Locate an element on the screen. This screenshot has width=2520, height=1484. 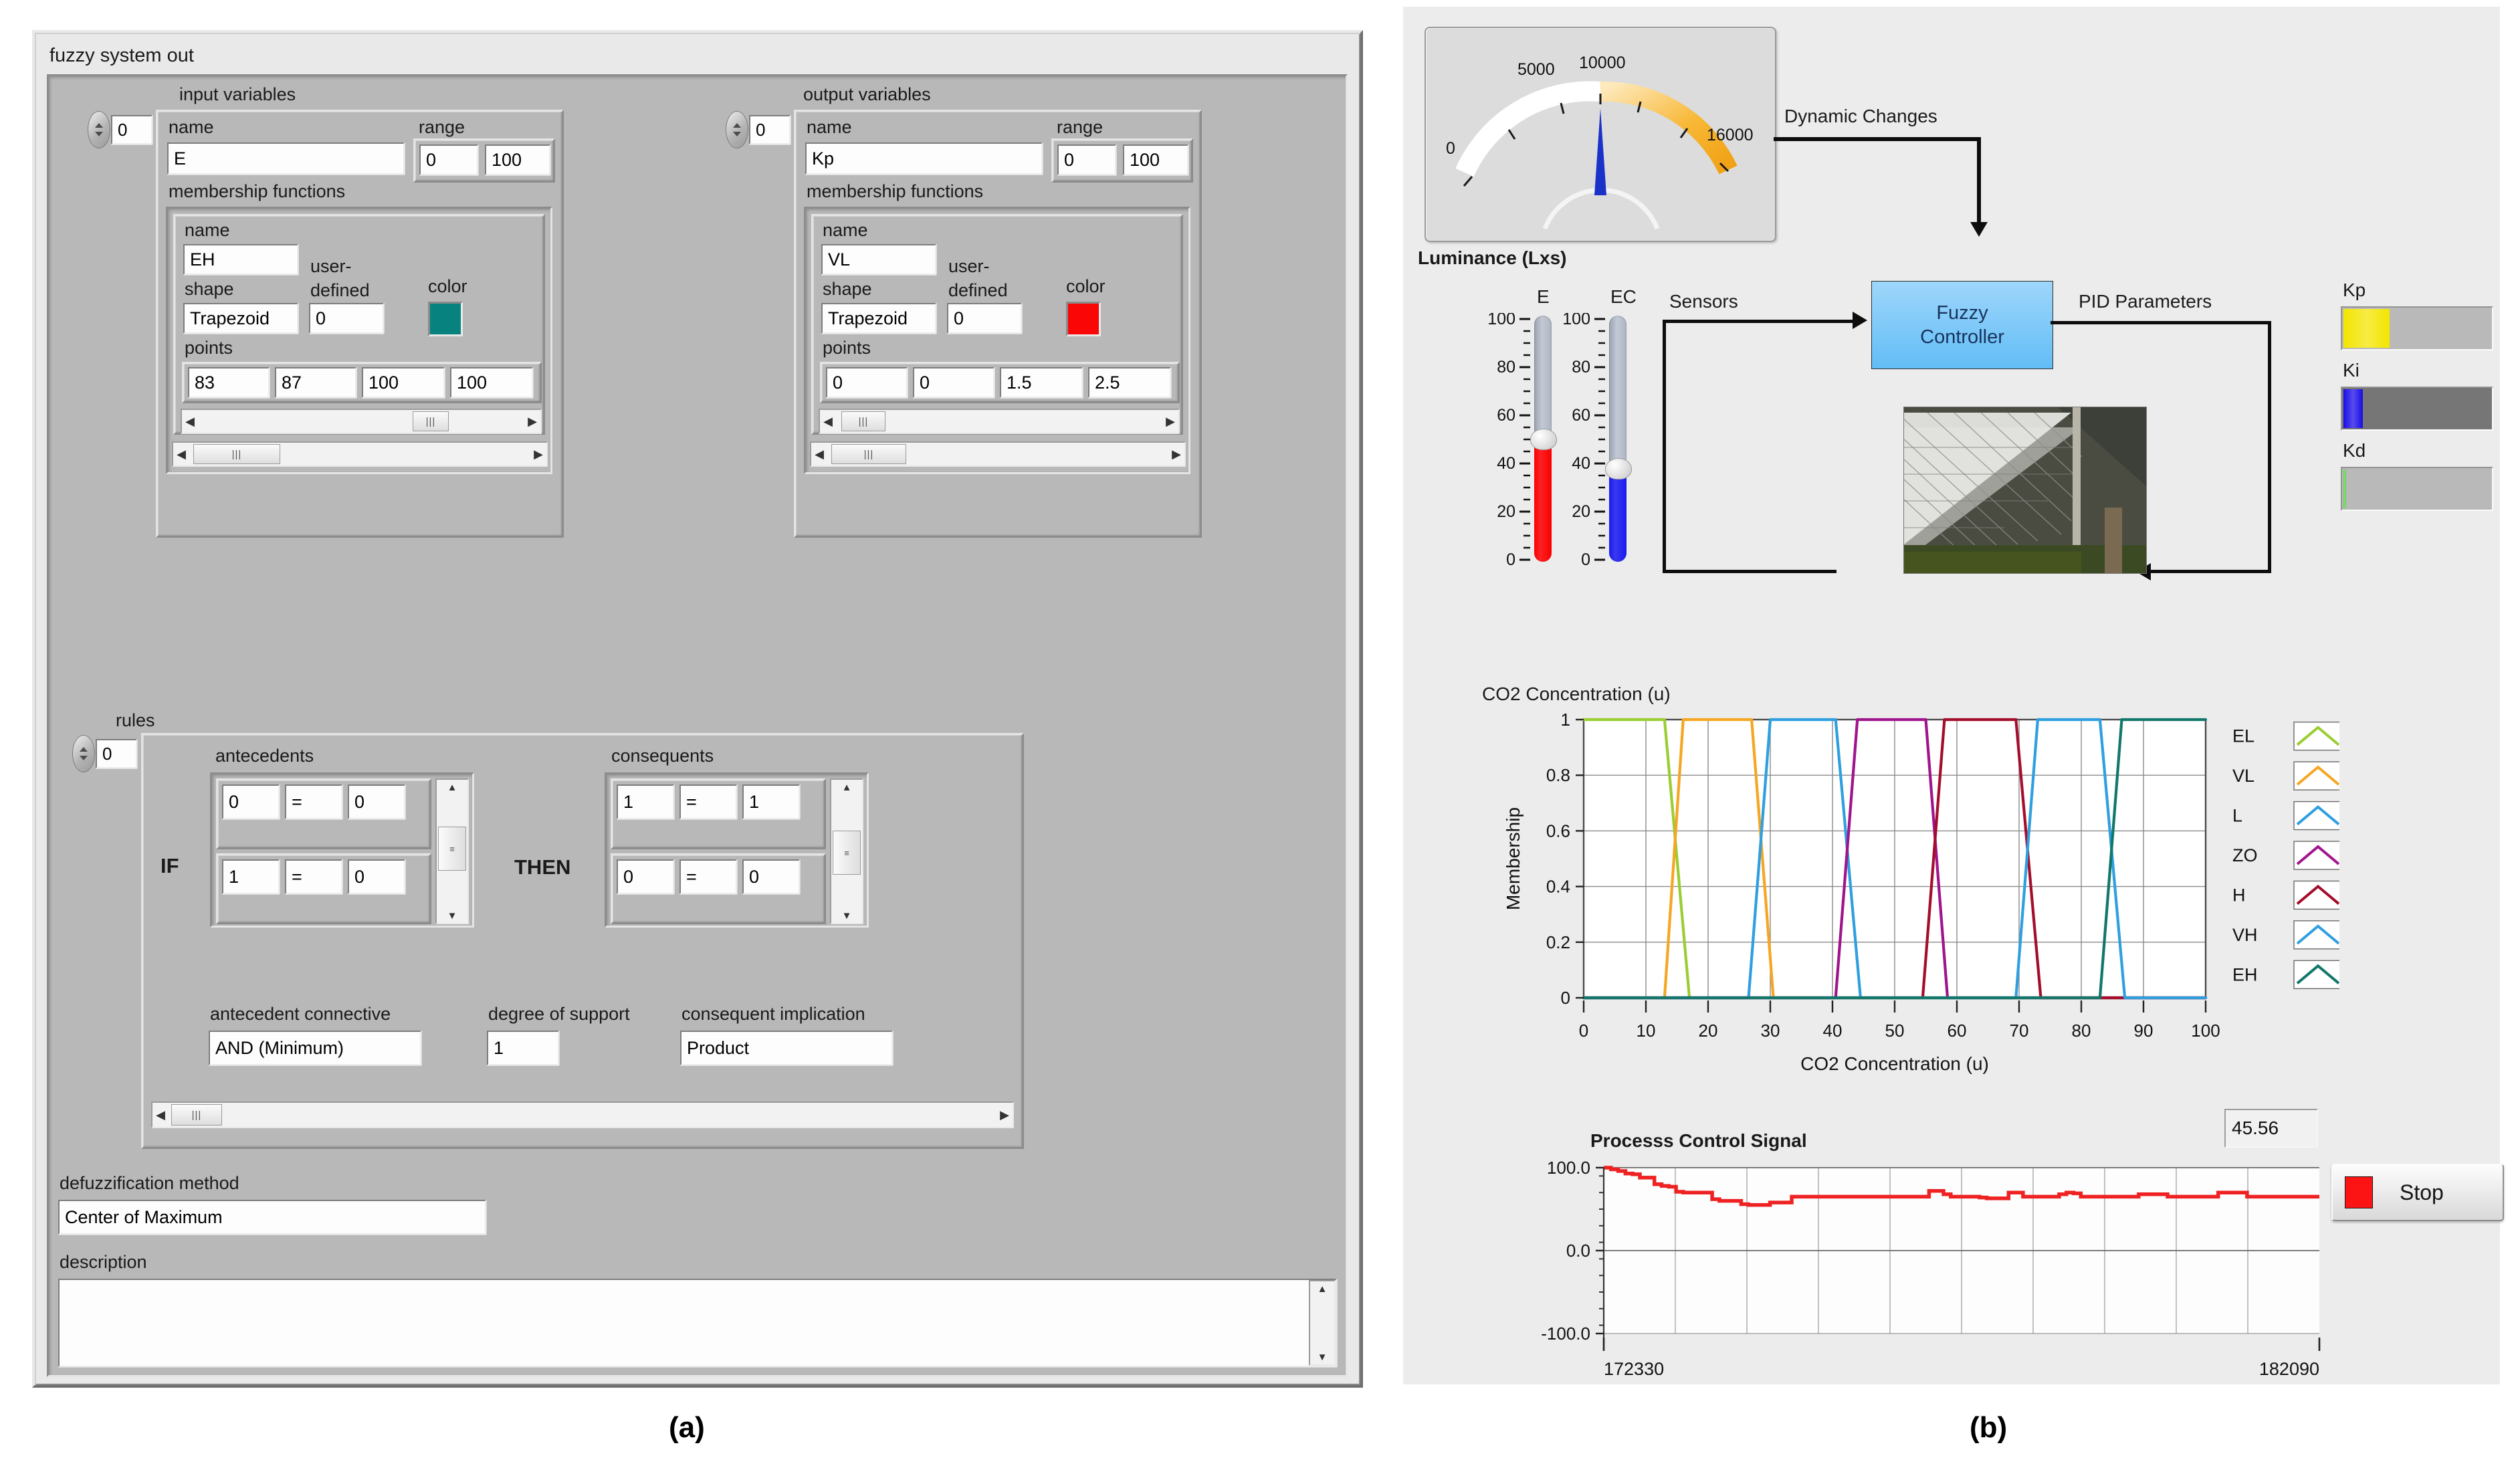
gauge-tick-16000: 16000 is located at coordinates (1730, 135).